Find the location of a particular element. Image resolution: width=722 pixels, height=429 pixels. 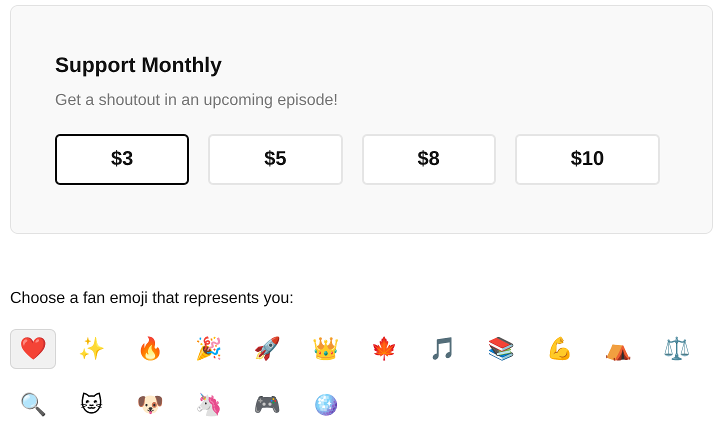

emoji-option: 🔍 is located at coordinates (33, 405).